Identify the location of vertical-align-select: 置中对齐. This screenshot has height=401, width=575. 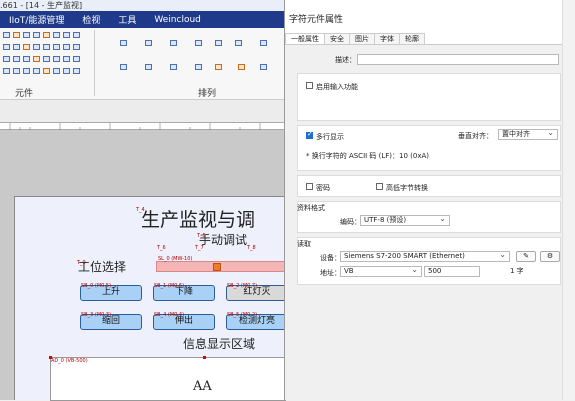
(528, 134).